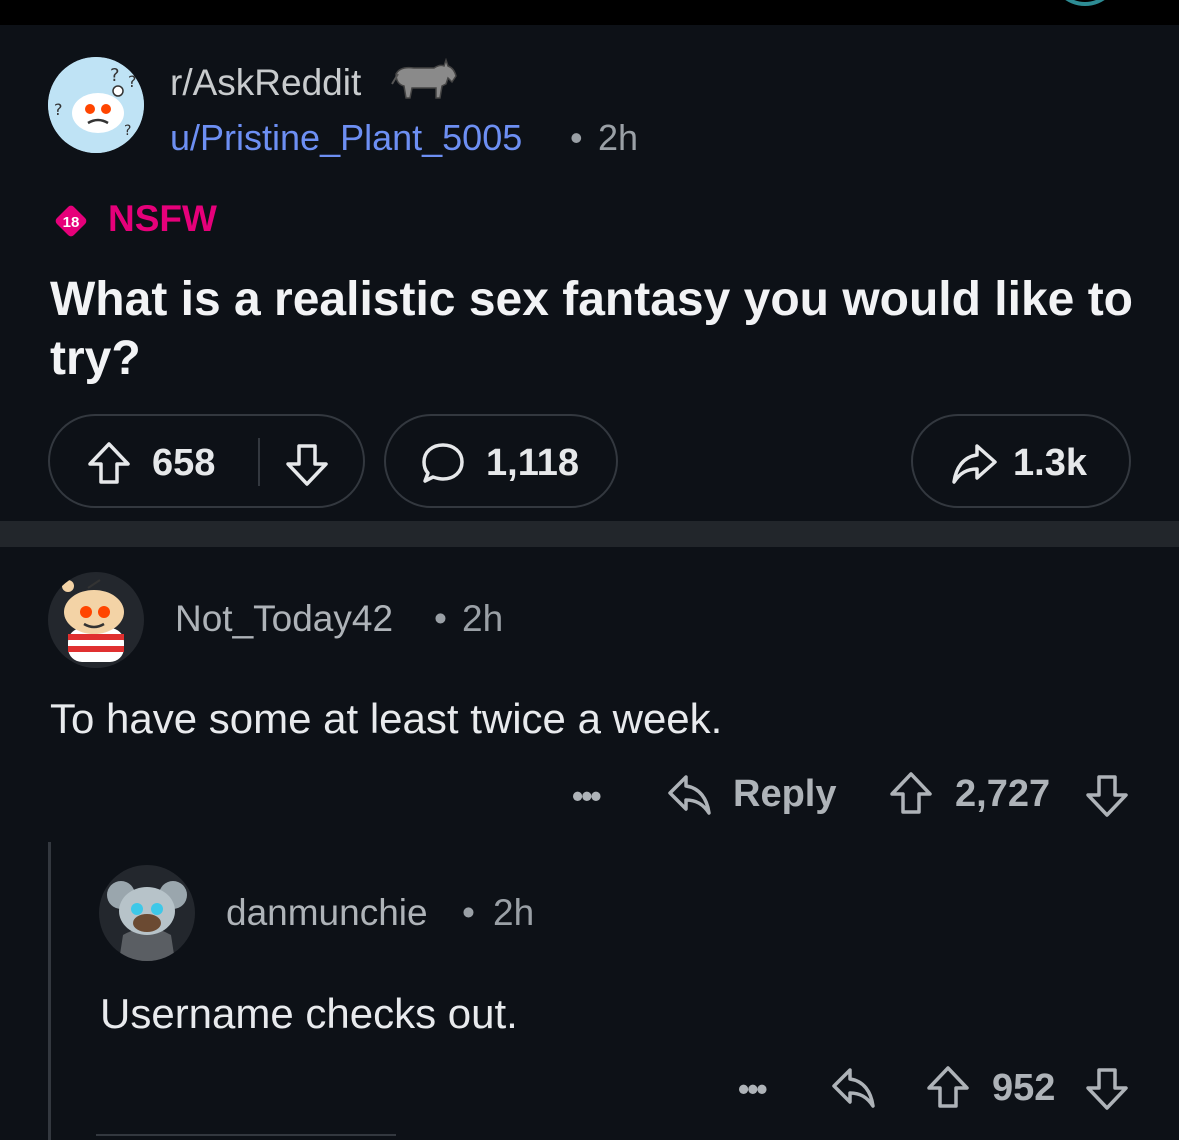  What do you see at coordinates (618, 137) in the screenshot?
I see `post-timestamp: 2h` at bounding box center [618, 137].